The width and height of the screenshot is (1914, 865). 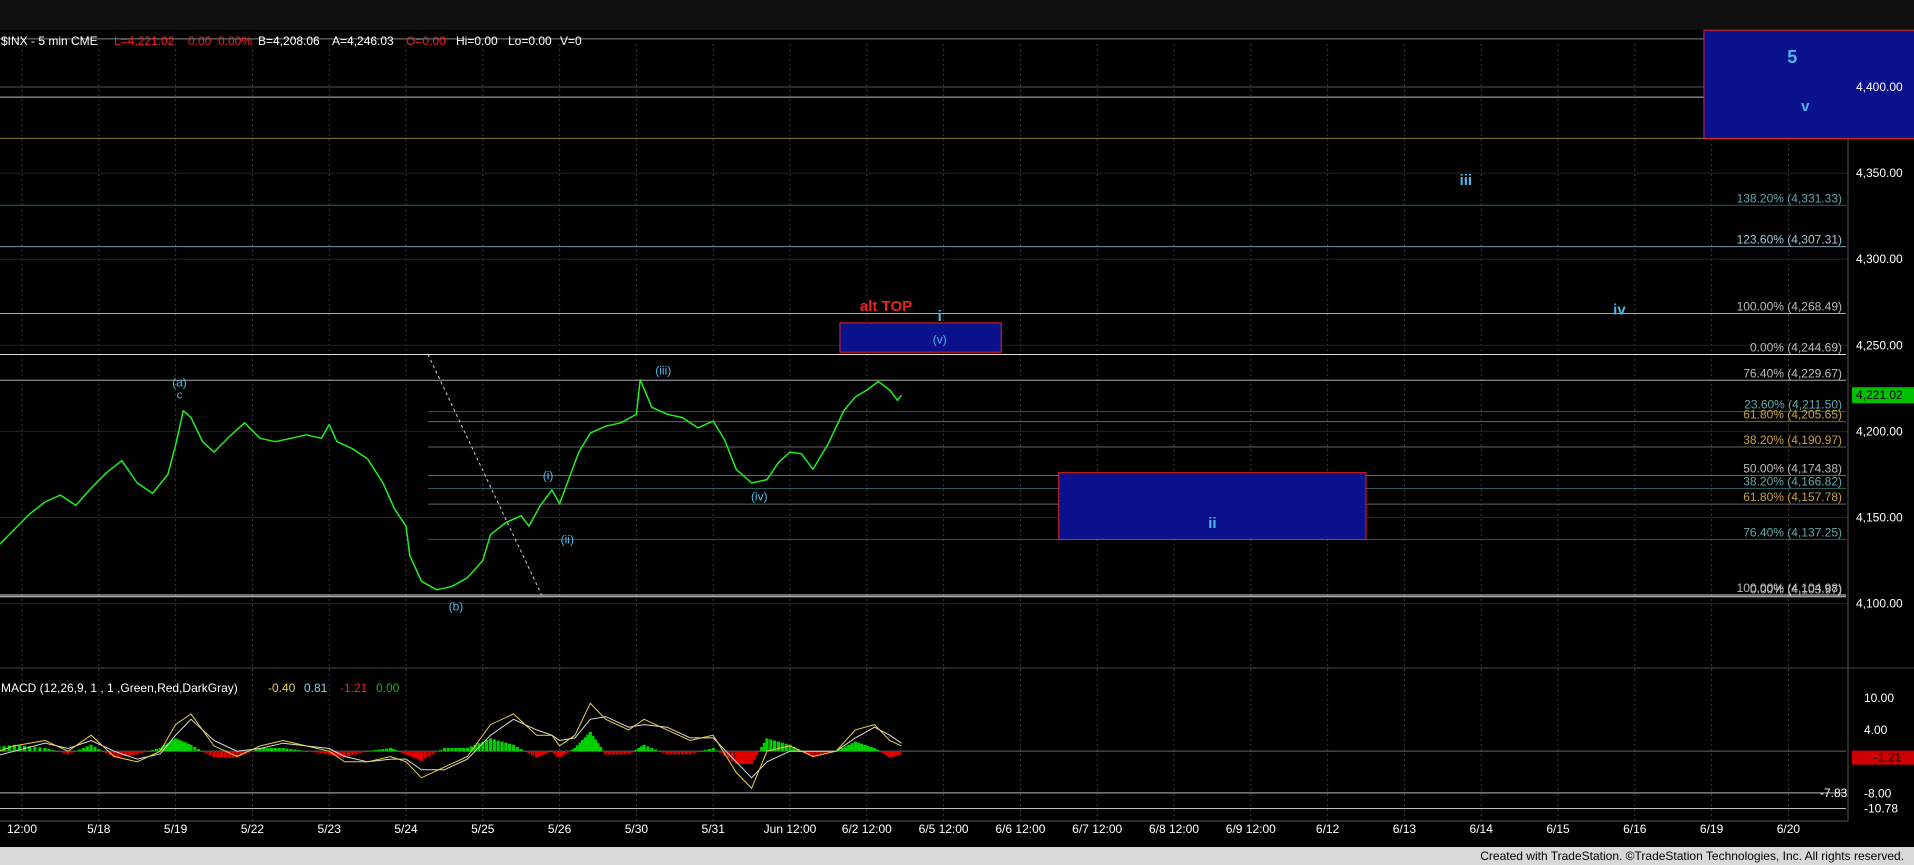 I want to click on wave-label: iii, so click(x=1466, y=180).